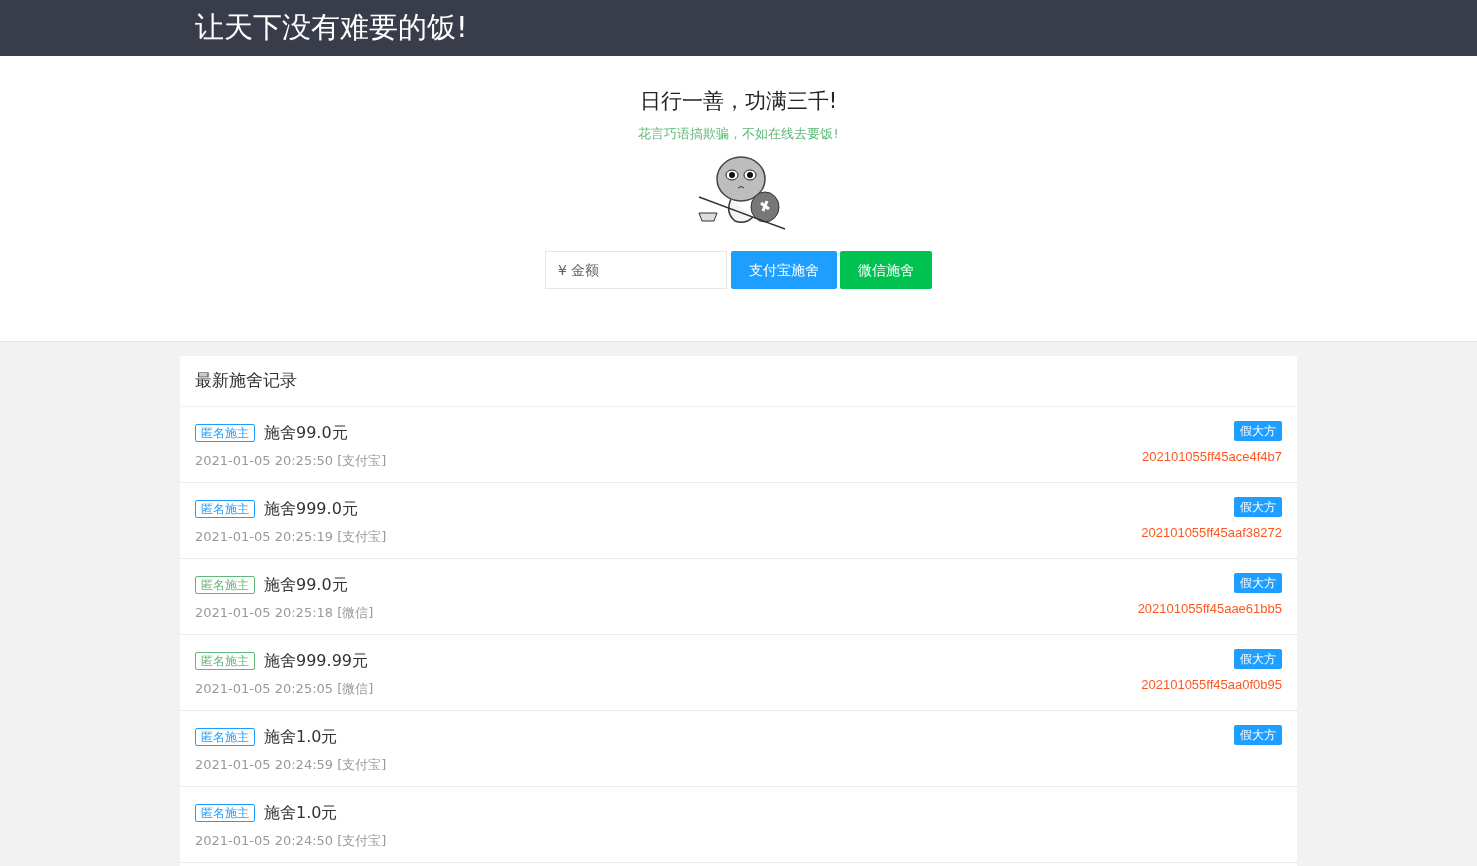 The image size is (1477, 866). What do you see at coordinates (738, 133) in the screenshot?
I see `hero-subtitle: 花言巧语搞欺骗，不如在线去要饭!` at bounding box center [738, 133].